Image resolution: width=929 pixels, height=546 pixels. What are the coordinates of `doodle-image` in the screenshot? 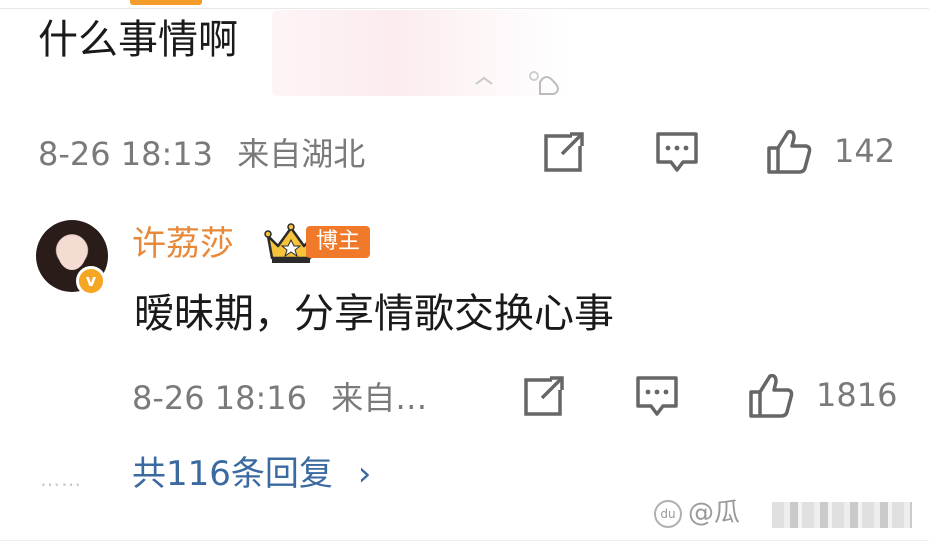 It's located at (517, 83).